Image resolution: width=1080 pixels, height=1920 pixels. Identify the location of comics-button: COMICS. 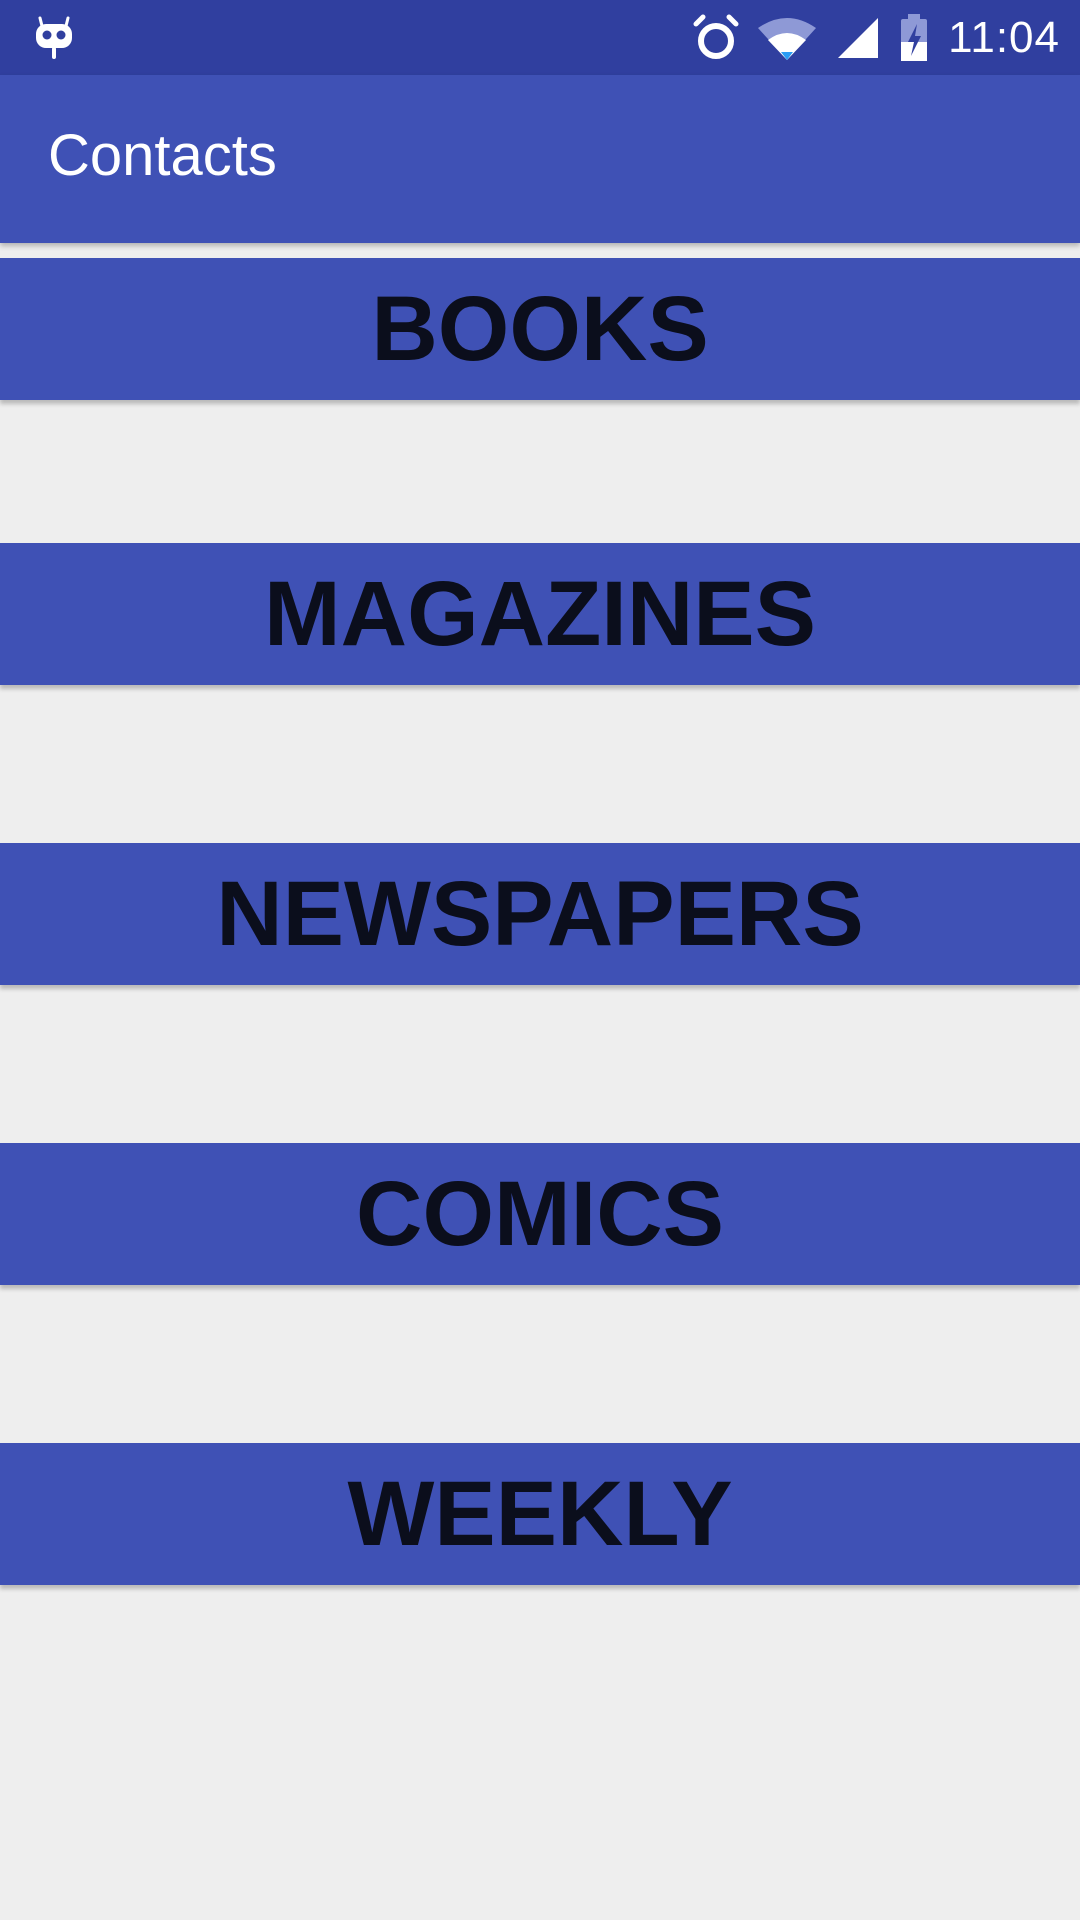
(540, 1214).